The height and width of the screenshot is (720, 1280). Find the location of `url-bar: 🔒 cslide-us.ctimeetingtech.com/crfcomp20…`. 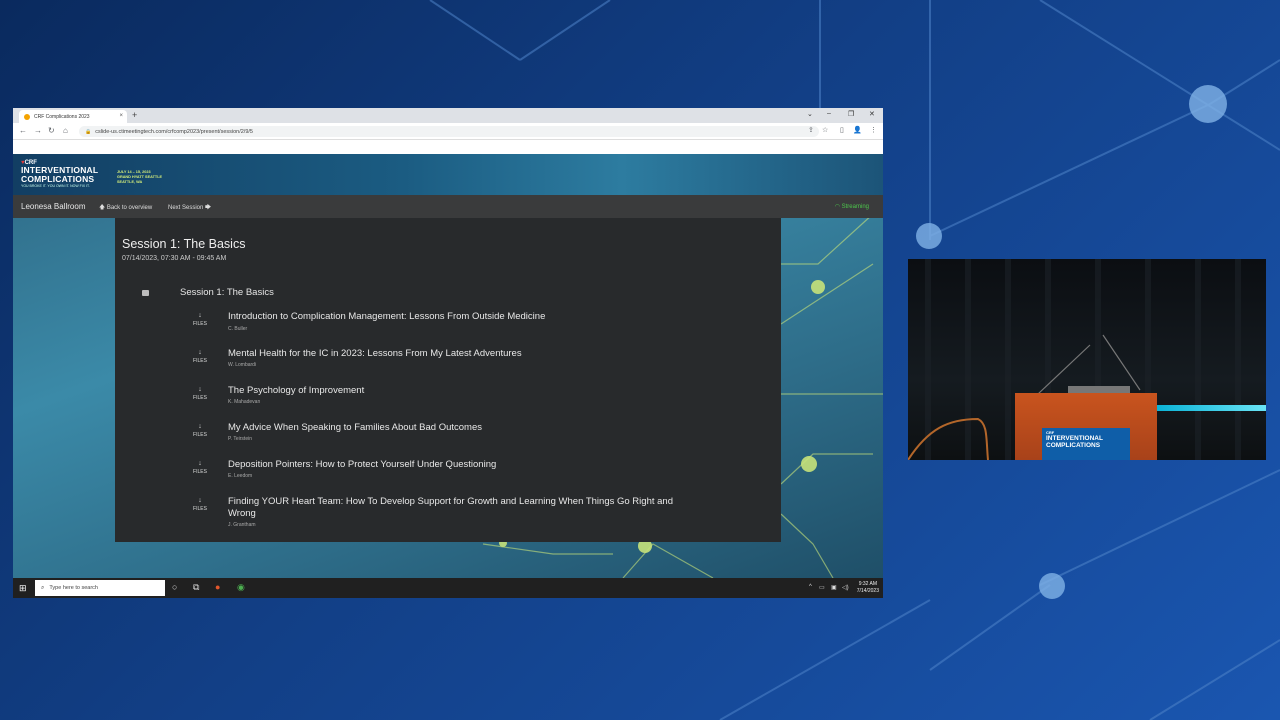

url-bar: 🔒 cslide-us.ctimeetingtech.com/crfcomp20… is located at coordinates (449, 131).